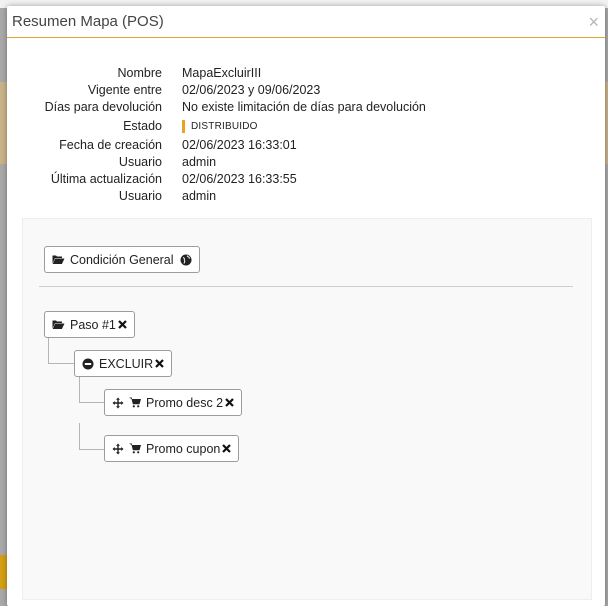  I want to click on exclude-node-label: EXCLUIR, so click(126, 363).